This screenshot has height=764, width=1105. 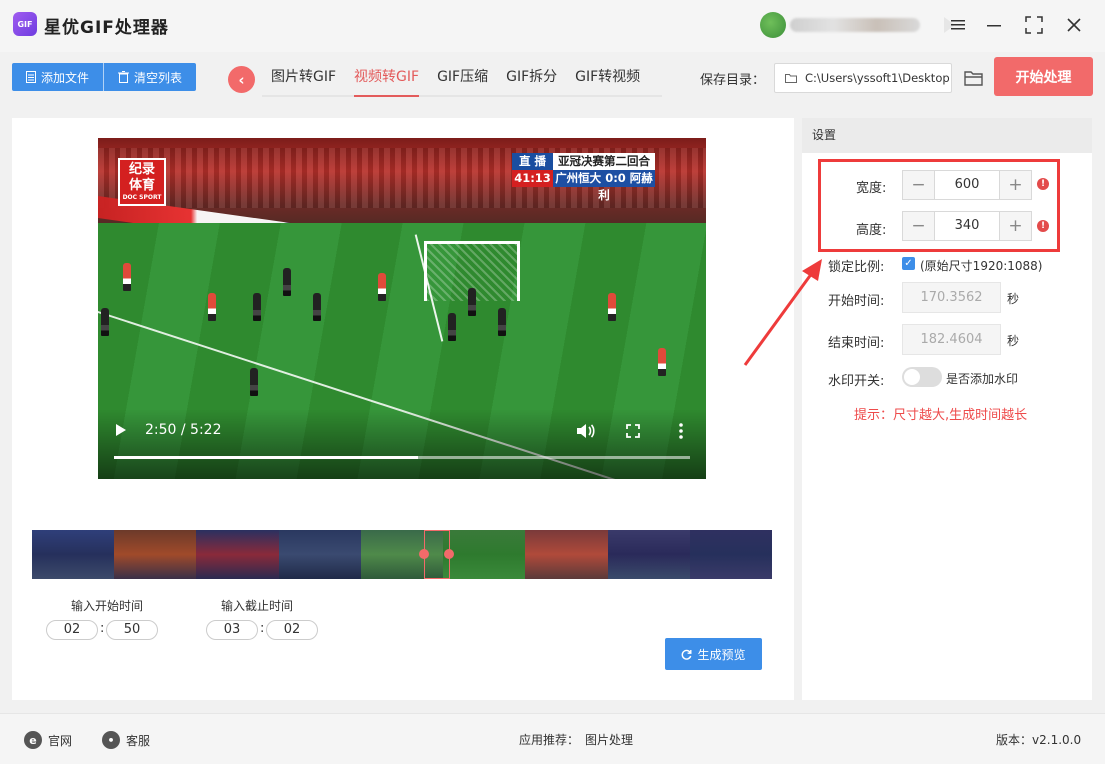 I want to click on end-time-unit: 秒, so click(x=1013, y=341).